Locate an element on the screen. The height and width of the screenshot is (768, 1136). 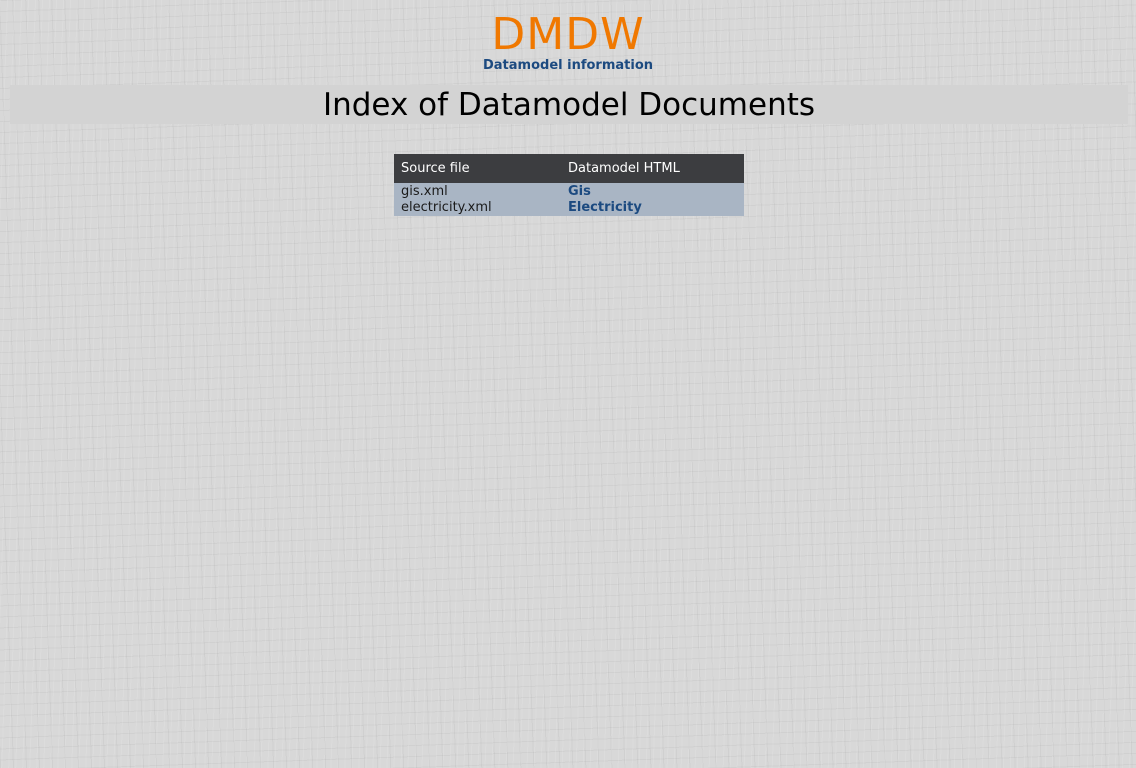
datamodel-link-cell: Electricity is located at coordinates (652, 208).